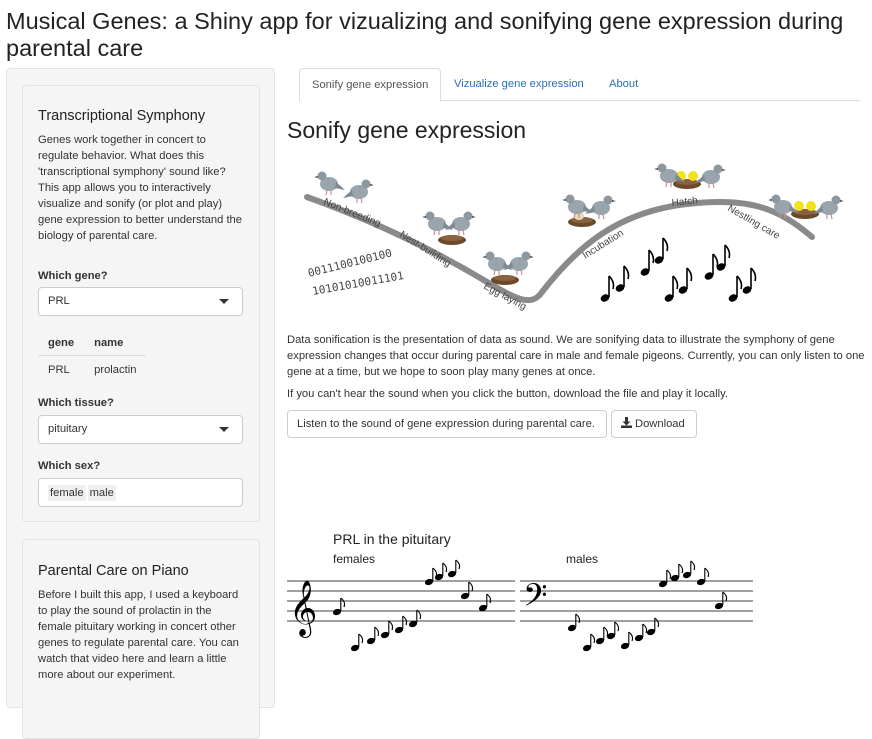 The width and height of the screenshot is (872, 739). I want to click on gene-select-value: PRL, so click(59, 301).